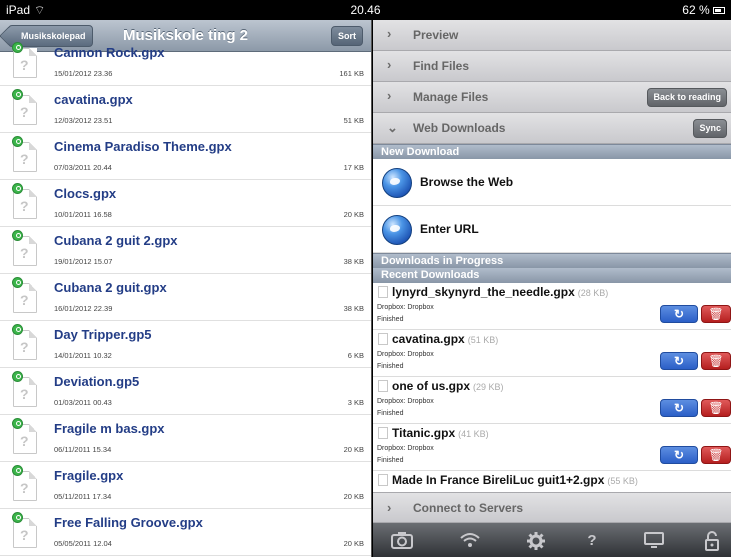 This screenshot has width=731, height=557. I want to click on wifi-icon, so click(470, 541).